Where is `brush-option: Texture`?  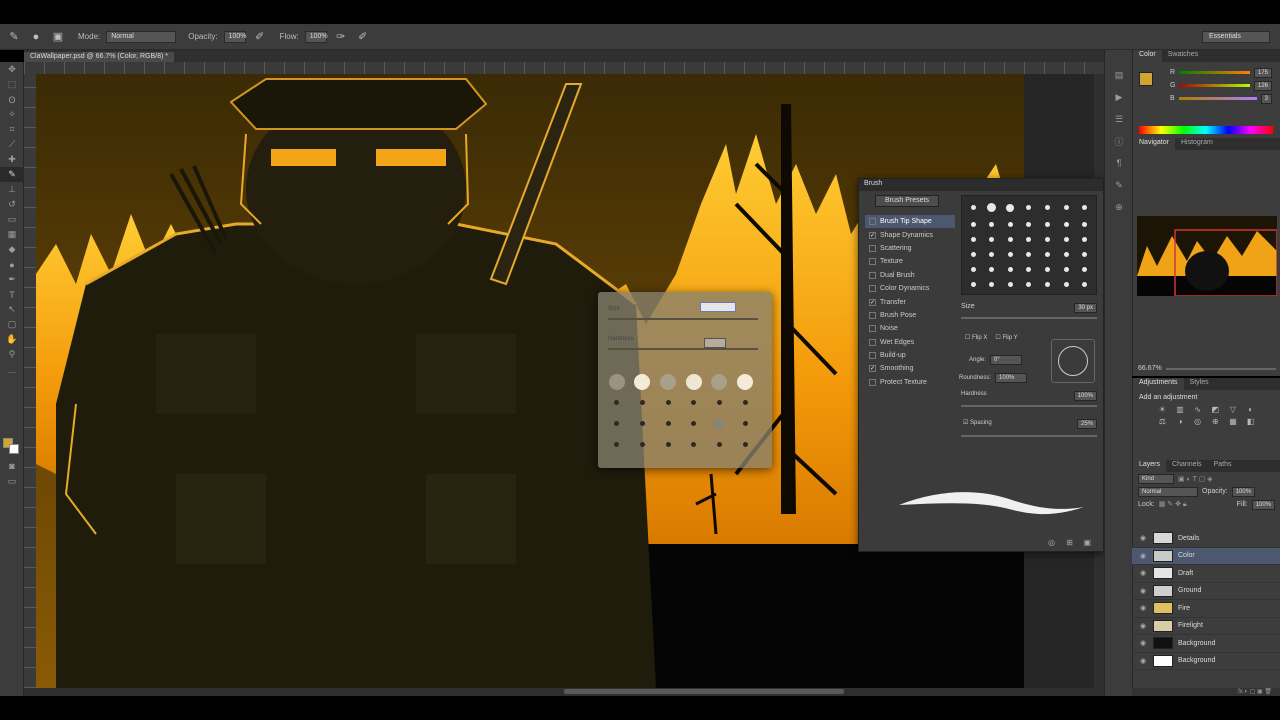
brush-option: Texture is located at coordinates (910, 261).